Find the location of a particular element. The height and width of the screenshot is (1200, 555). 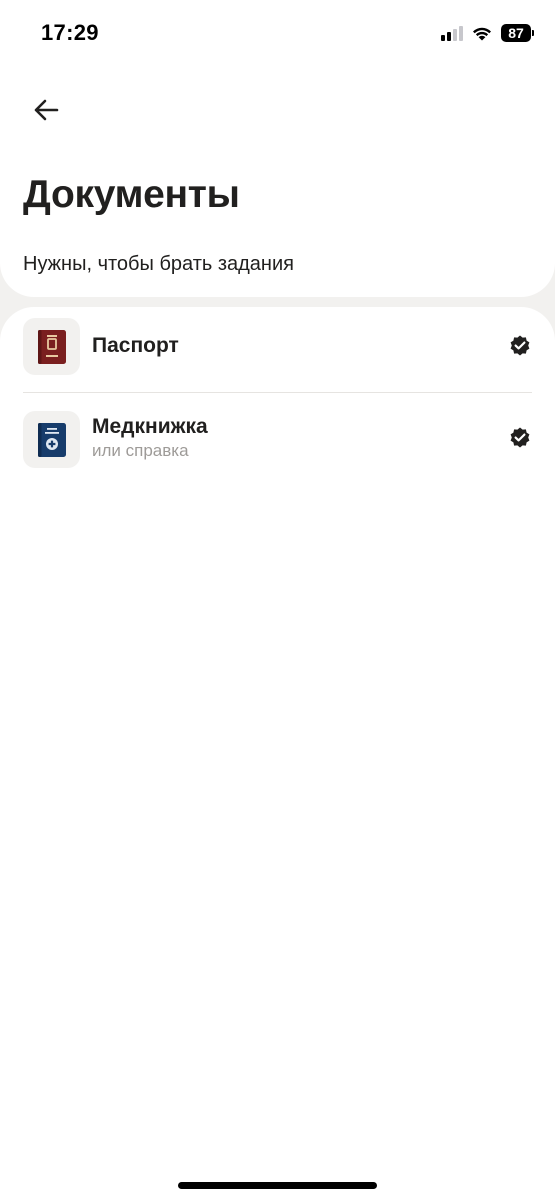

status-time: 17:29 is located at coordinates (70, 32).